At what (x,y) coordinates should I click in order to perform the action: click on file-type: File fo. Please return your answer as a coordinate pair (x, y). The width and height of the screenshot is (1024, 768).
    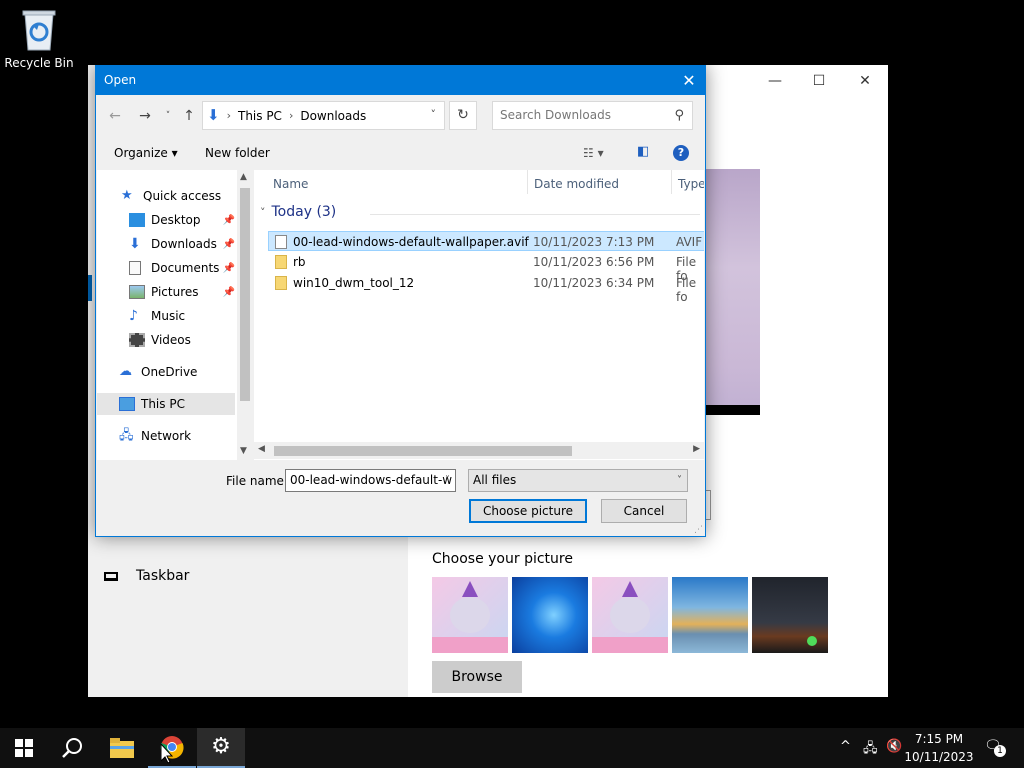
    Looking at the image, I should click on (686, 290).